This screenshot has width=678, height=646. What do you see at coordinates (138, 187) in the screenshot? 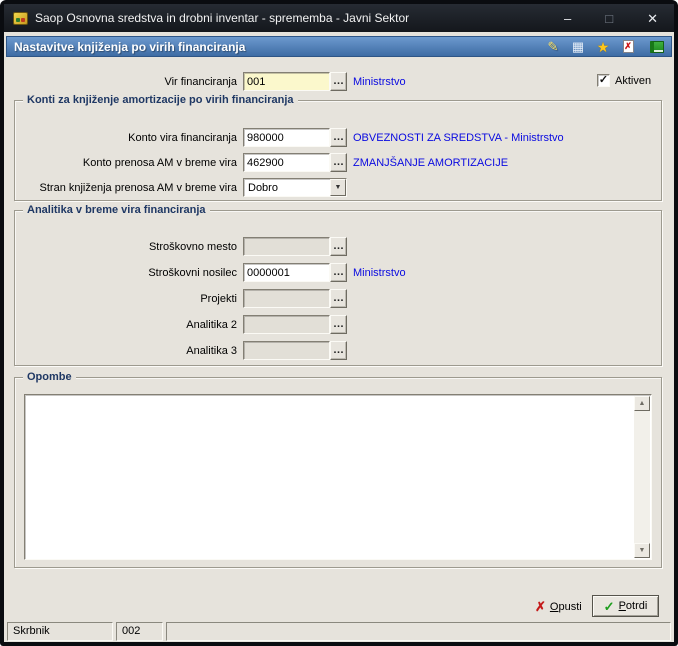
I see `stran-knjizenja-label: Stran knjiženja prenosa AM v breme vira` at bounding box center [138, 187].